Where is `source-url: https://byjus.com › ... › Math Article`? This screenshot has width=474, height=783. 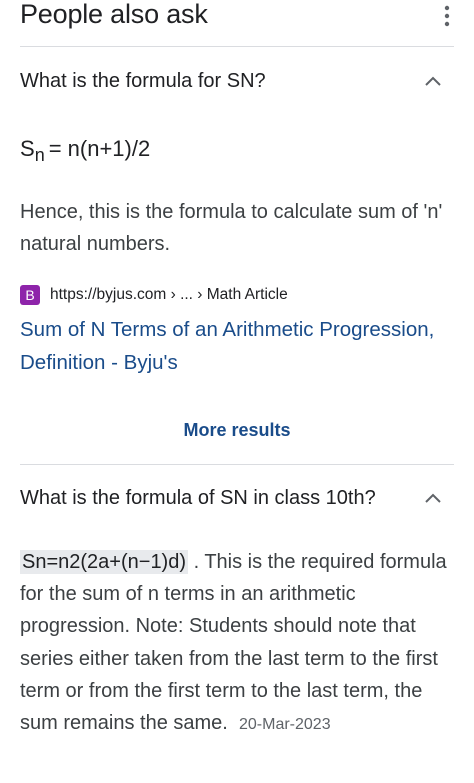 source-url: https://byjus.com › ... › Math Article is located at coordinates (169, 294).